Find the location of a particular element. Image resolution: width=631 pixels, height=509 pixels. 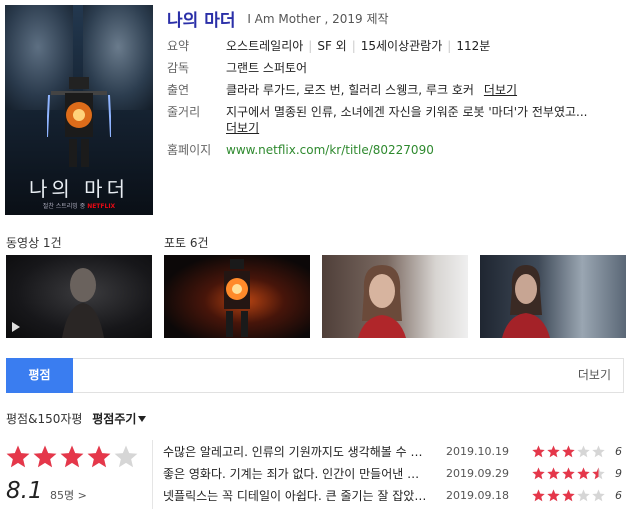

caret-down-icon is located at coordinates (142, 419).